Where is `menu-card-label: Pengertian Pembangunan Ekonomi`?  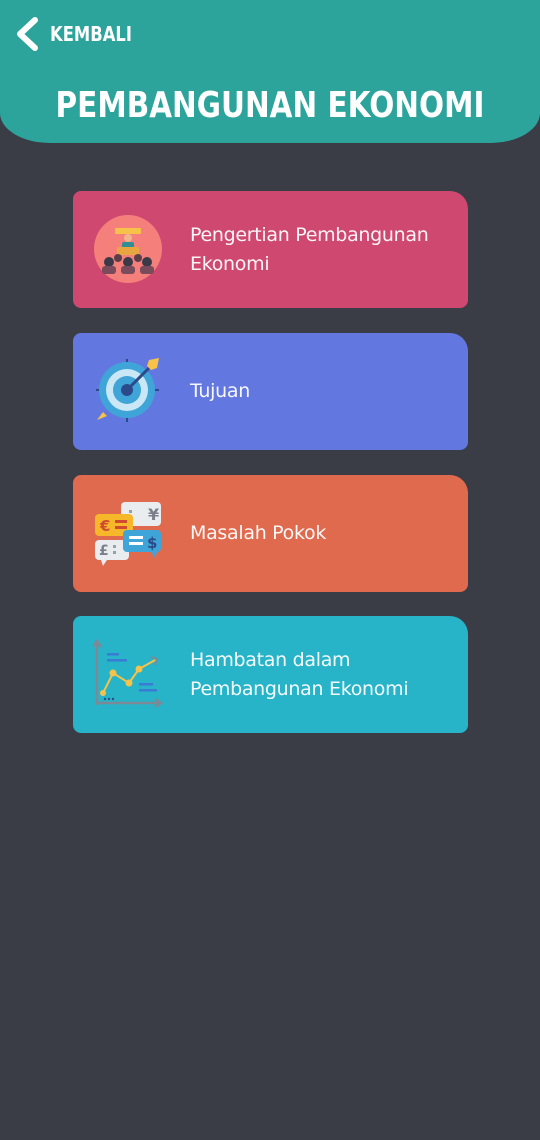
menu-card-label: Pengertian Pembangunan Ekonomi is located at coordinates (309, 249).